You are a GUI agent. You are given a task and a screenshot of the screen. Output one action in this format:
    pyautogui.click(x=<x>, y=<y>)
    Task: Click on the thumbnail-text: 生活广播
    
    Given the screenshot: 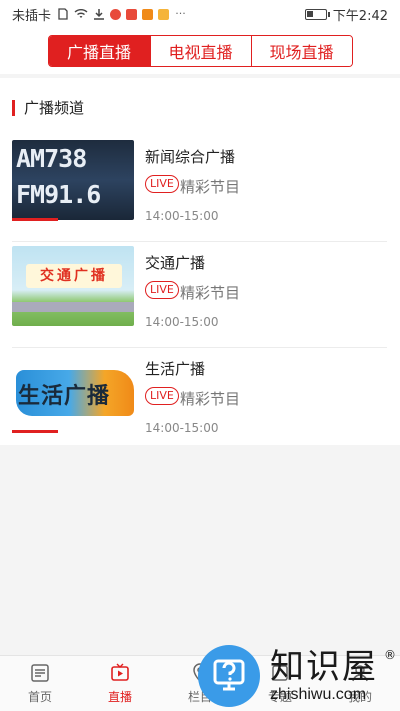 What is the action you would take?
    pyautogui.click(x=64, y=396)
    